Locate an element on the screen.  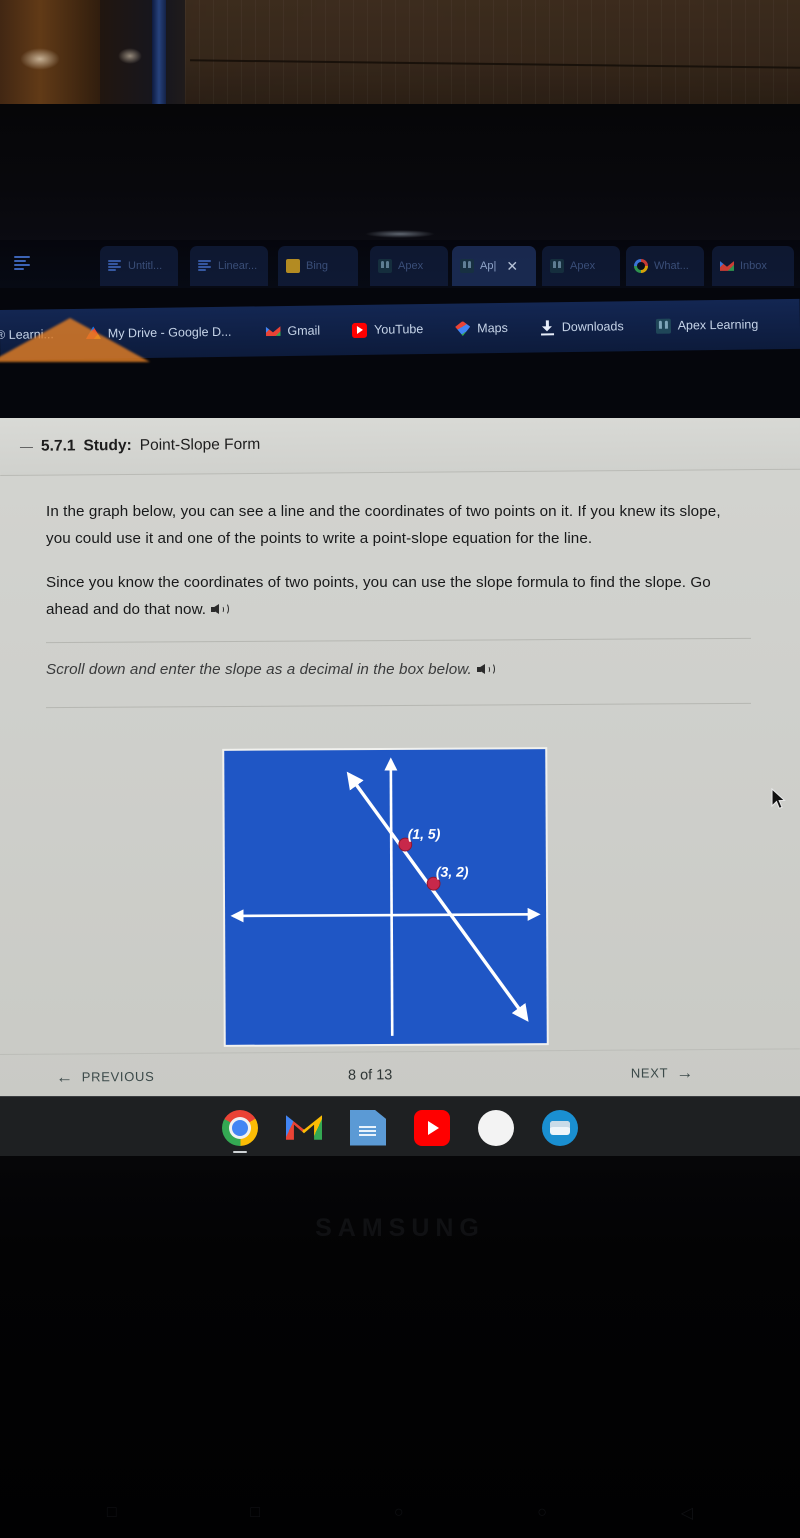
point-label-3-2: (3, 2) is located at coordinates (452, 871).